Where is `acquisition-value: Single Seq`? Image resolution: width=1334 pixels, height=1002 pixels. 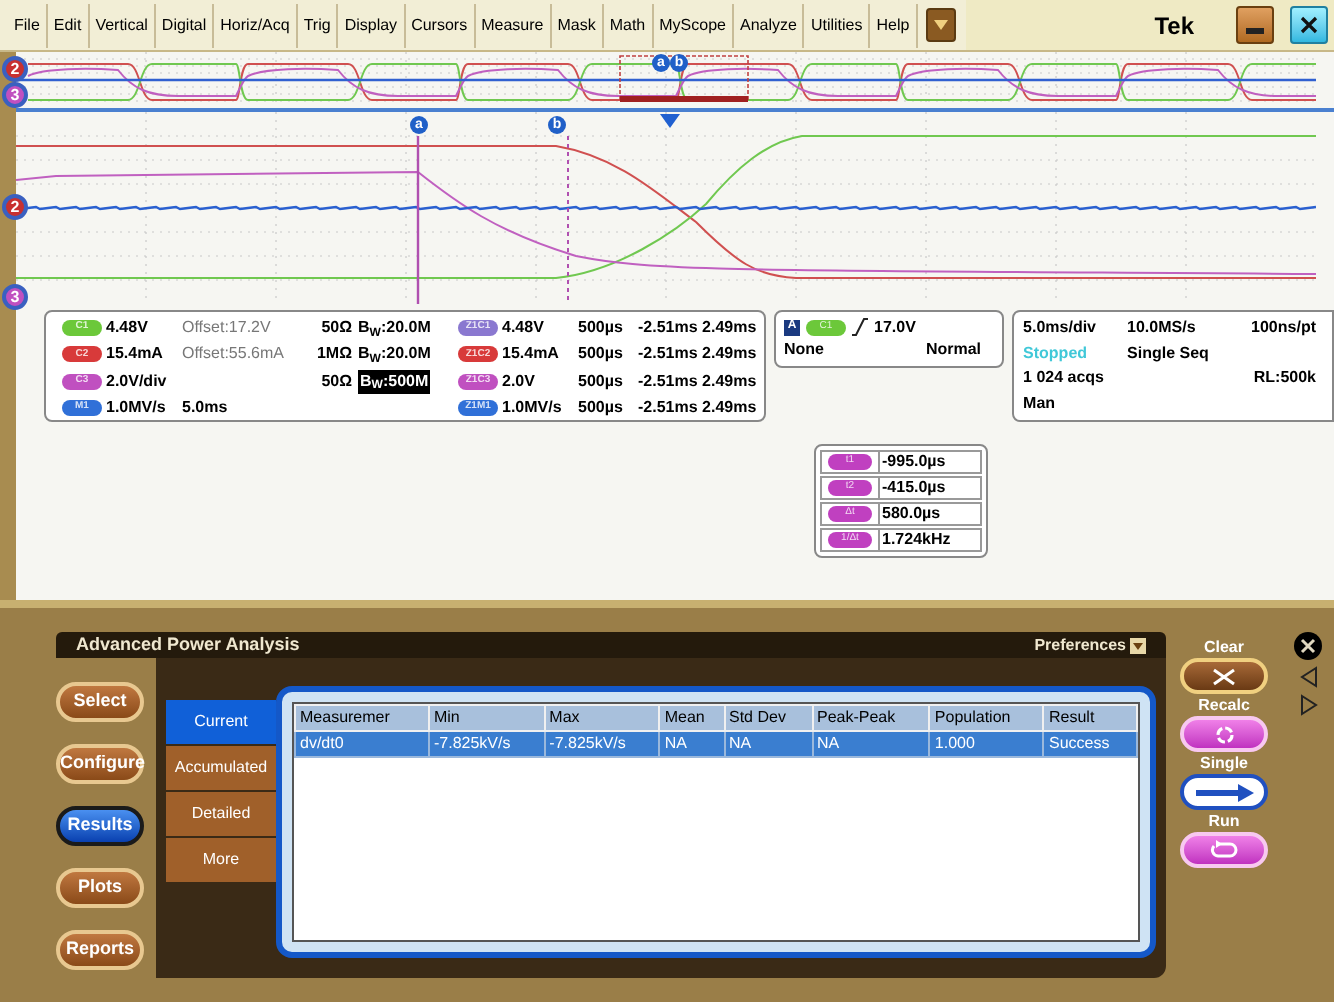 acquisition-value: Single Seq is located at coordinates (1169, 353).